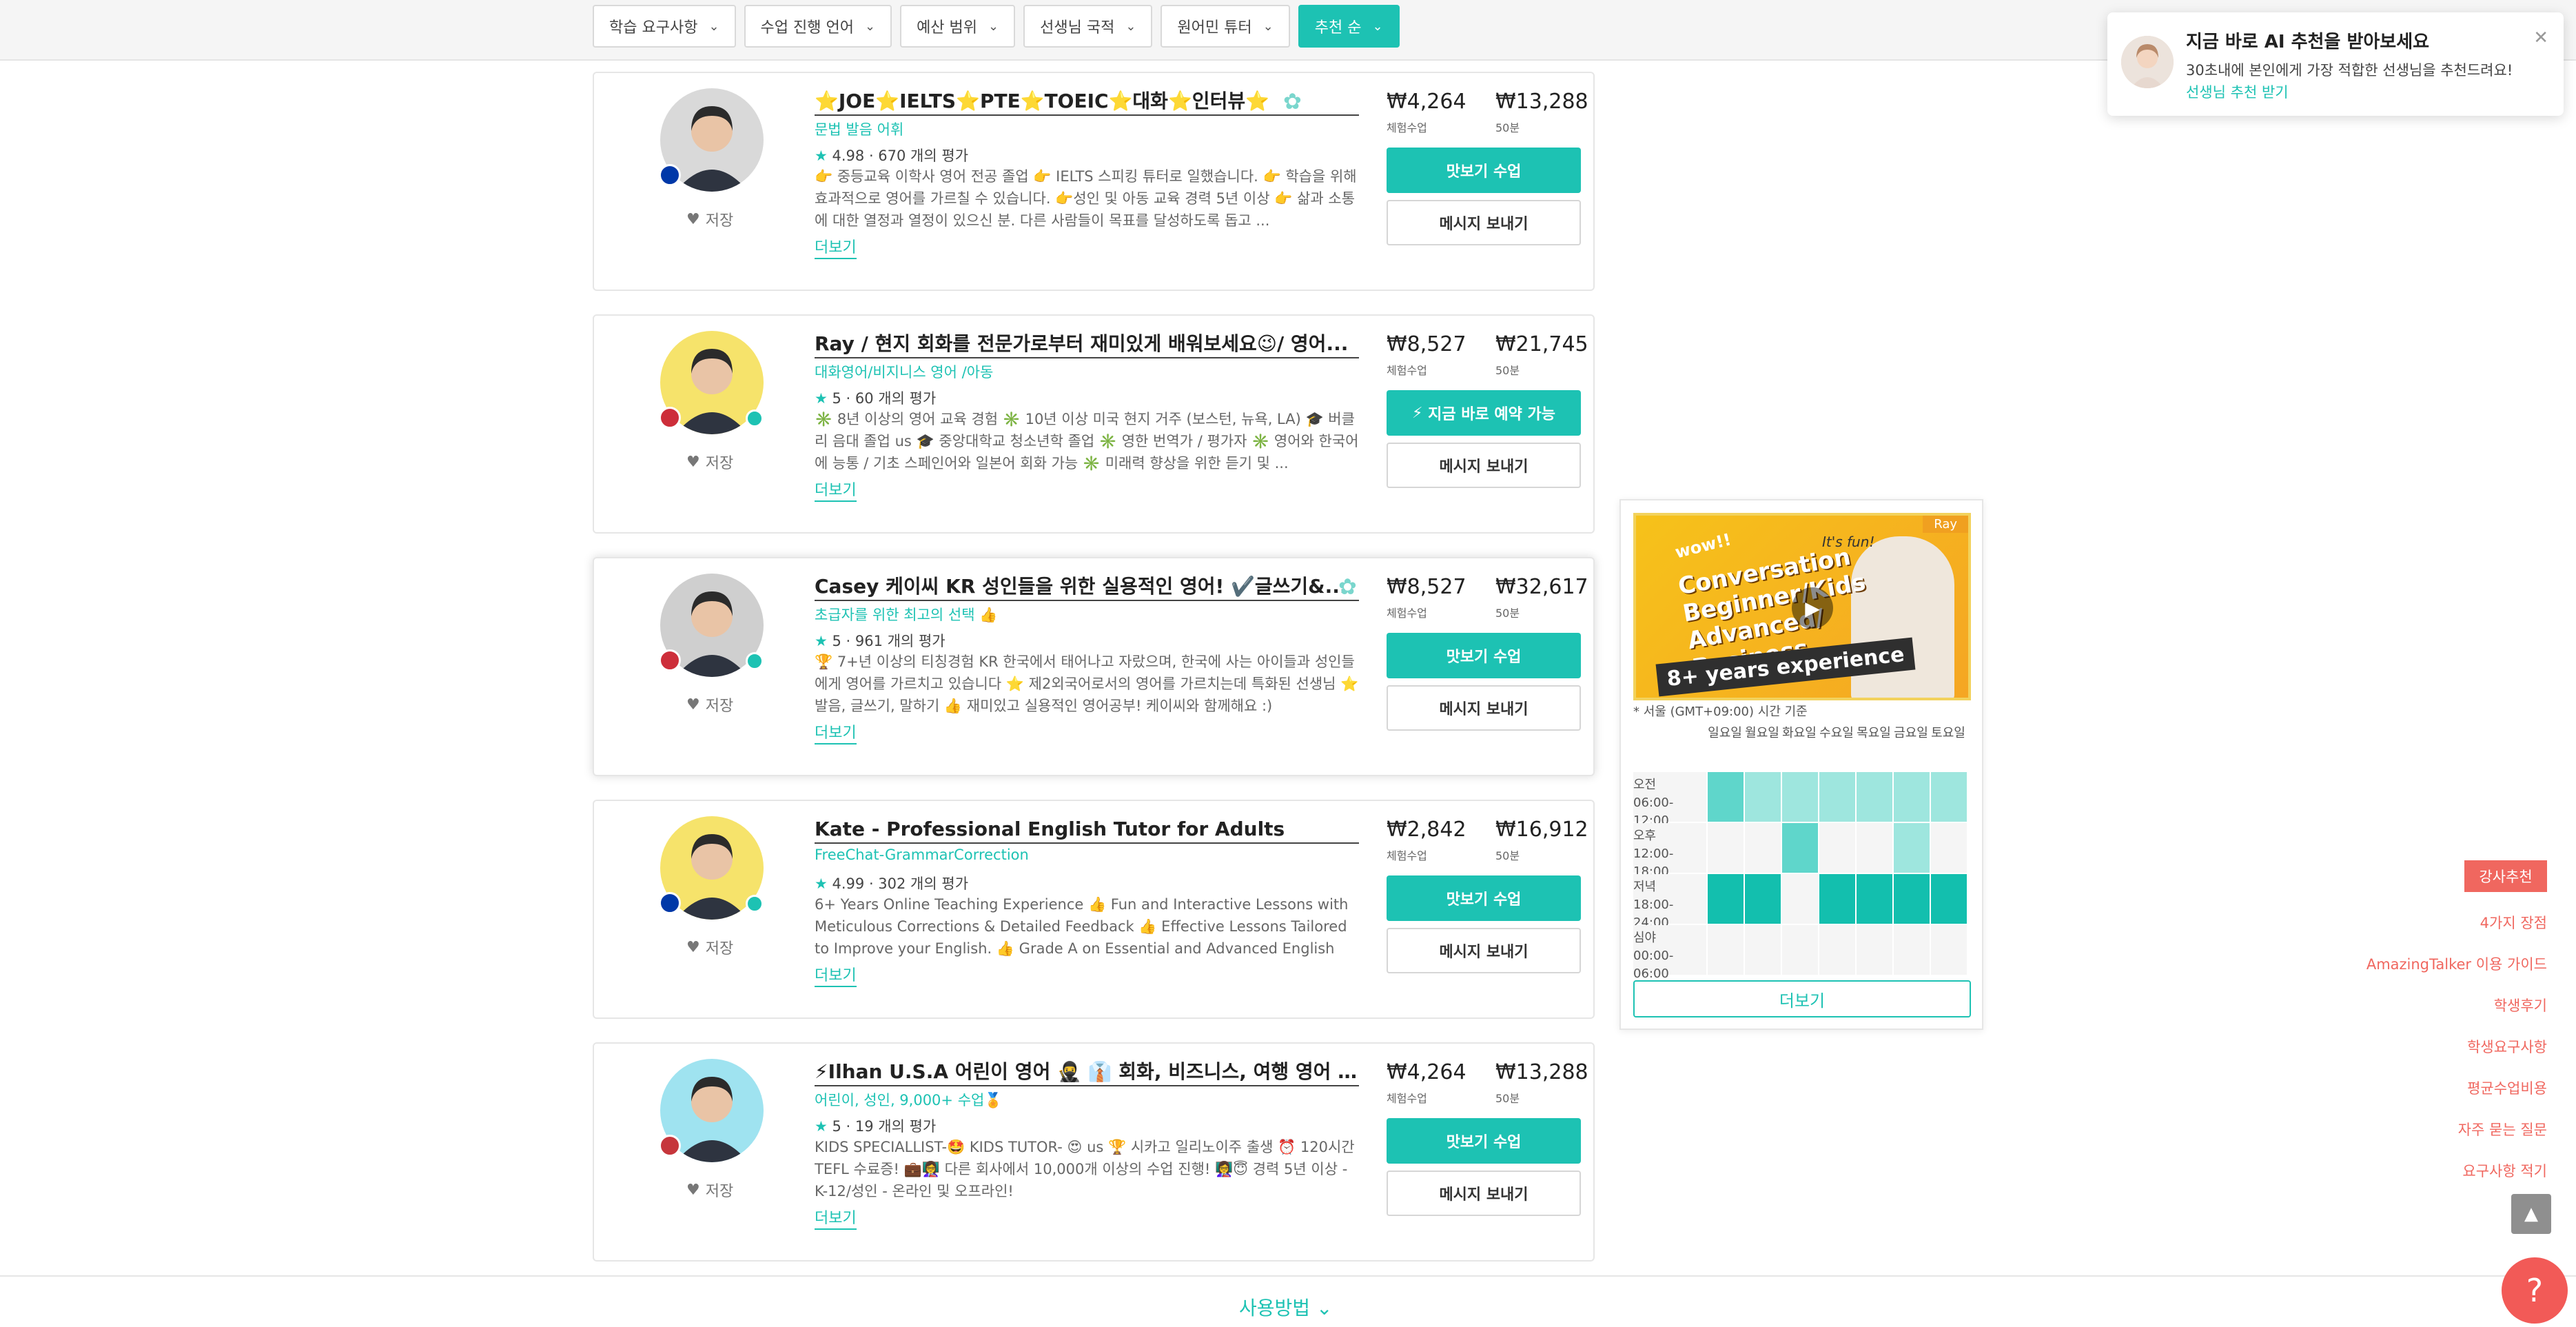 The height and width of the screenshot is (1327, 2576). I want to click on video-wow-text: wow!!, so click(1703, 546).